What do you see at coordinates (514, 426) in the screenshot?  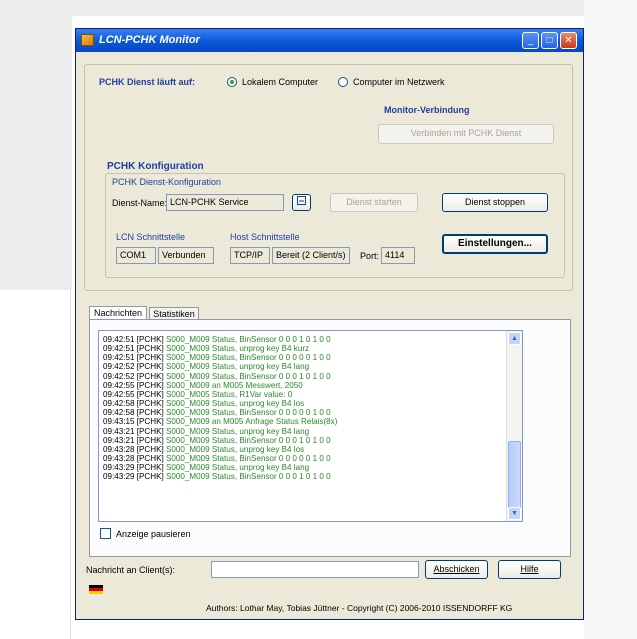 I see `log-scrollbar: ▲ ▼` at bounding box center [514, 426].